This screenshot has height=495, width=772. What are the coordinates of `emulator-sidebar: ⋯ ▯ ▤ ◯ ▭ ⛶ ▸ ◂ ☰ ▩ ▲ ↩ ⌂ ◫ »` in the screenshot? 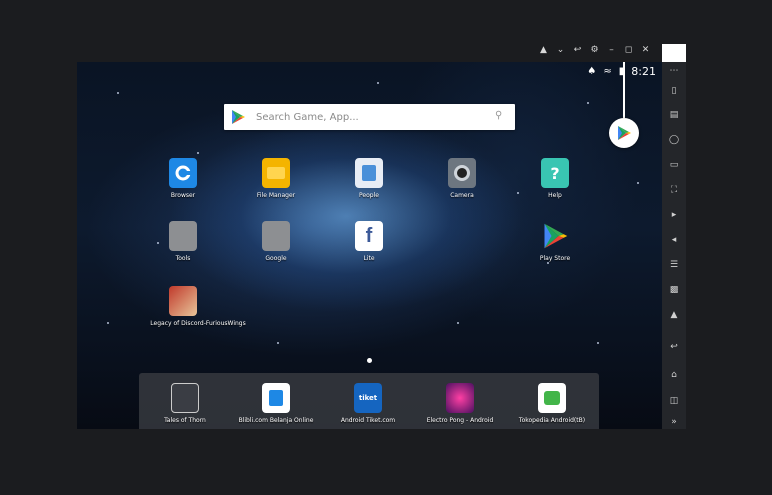 It's located at (674, 236).